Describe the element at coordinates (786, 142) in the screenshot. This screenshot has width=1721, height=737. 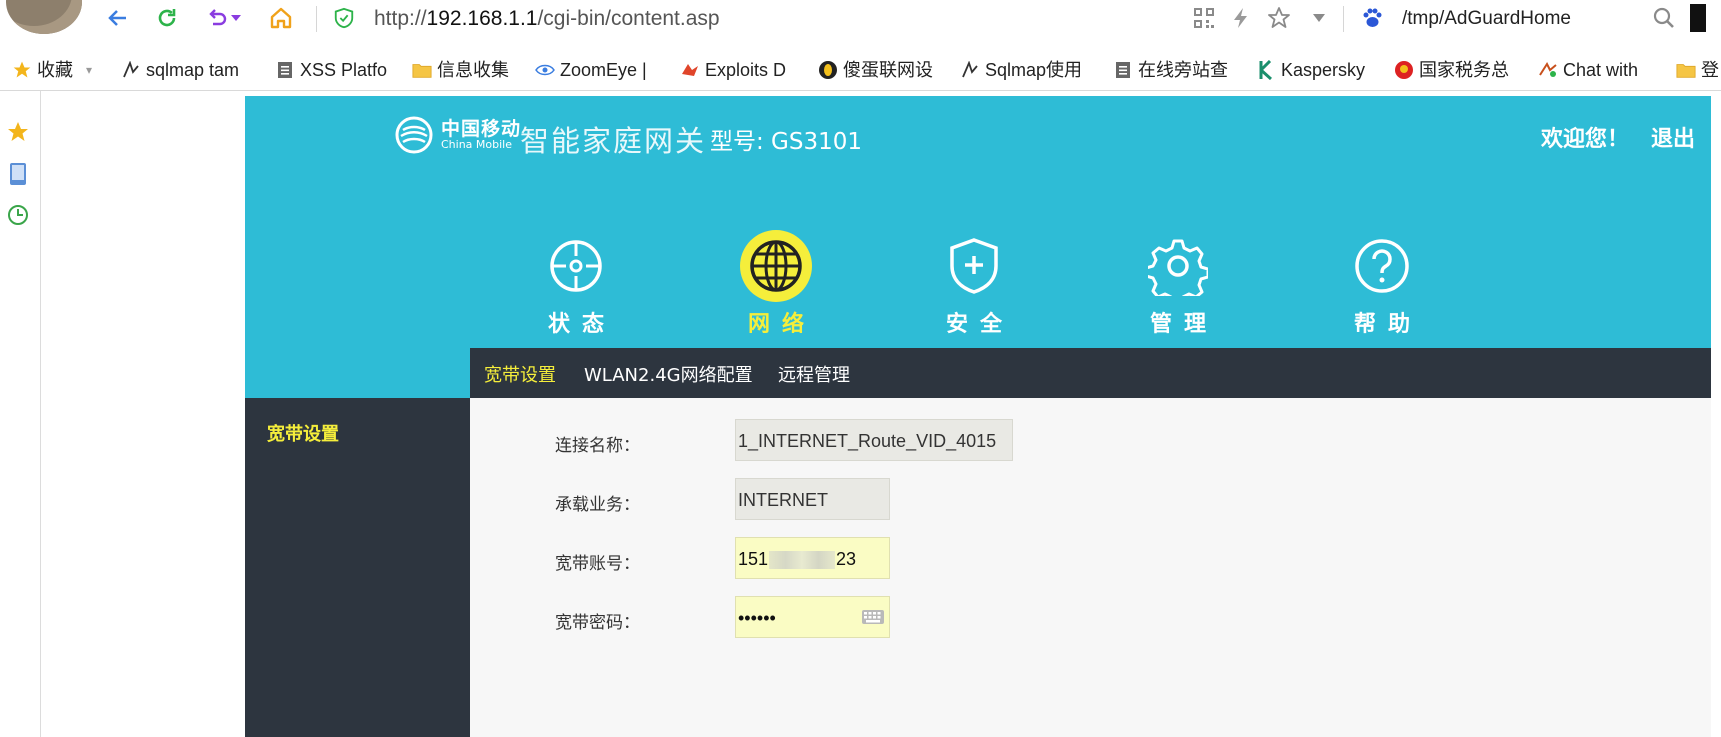
I see `model-label: 型号: GS3101` at that location.